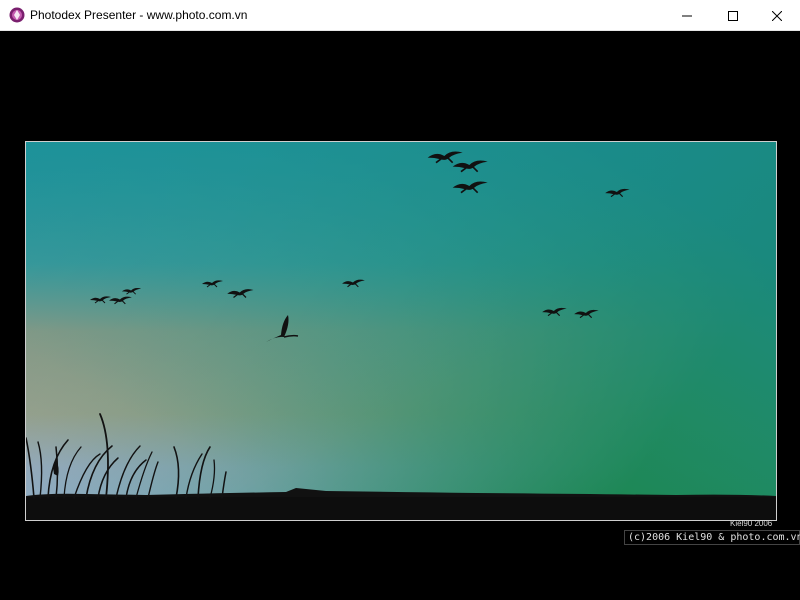 The width and height of the screenshot is (800, 600). I want to click on copyright-bar: (c)2006 Kiel90 & photo.com.vn, so click(712, 537).